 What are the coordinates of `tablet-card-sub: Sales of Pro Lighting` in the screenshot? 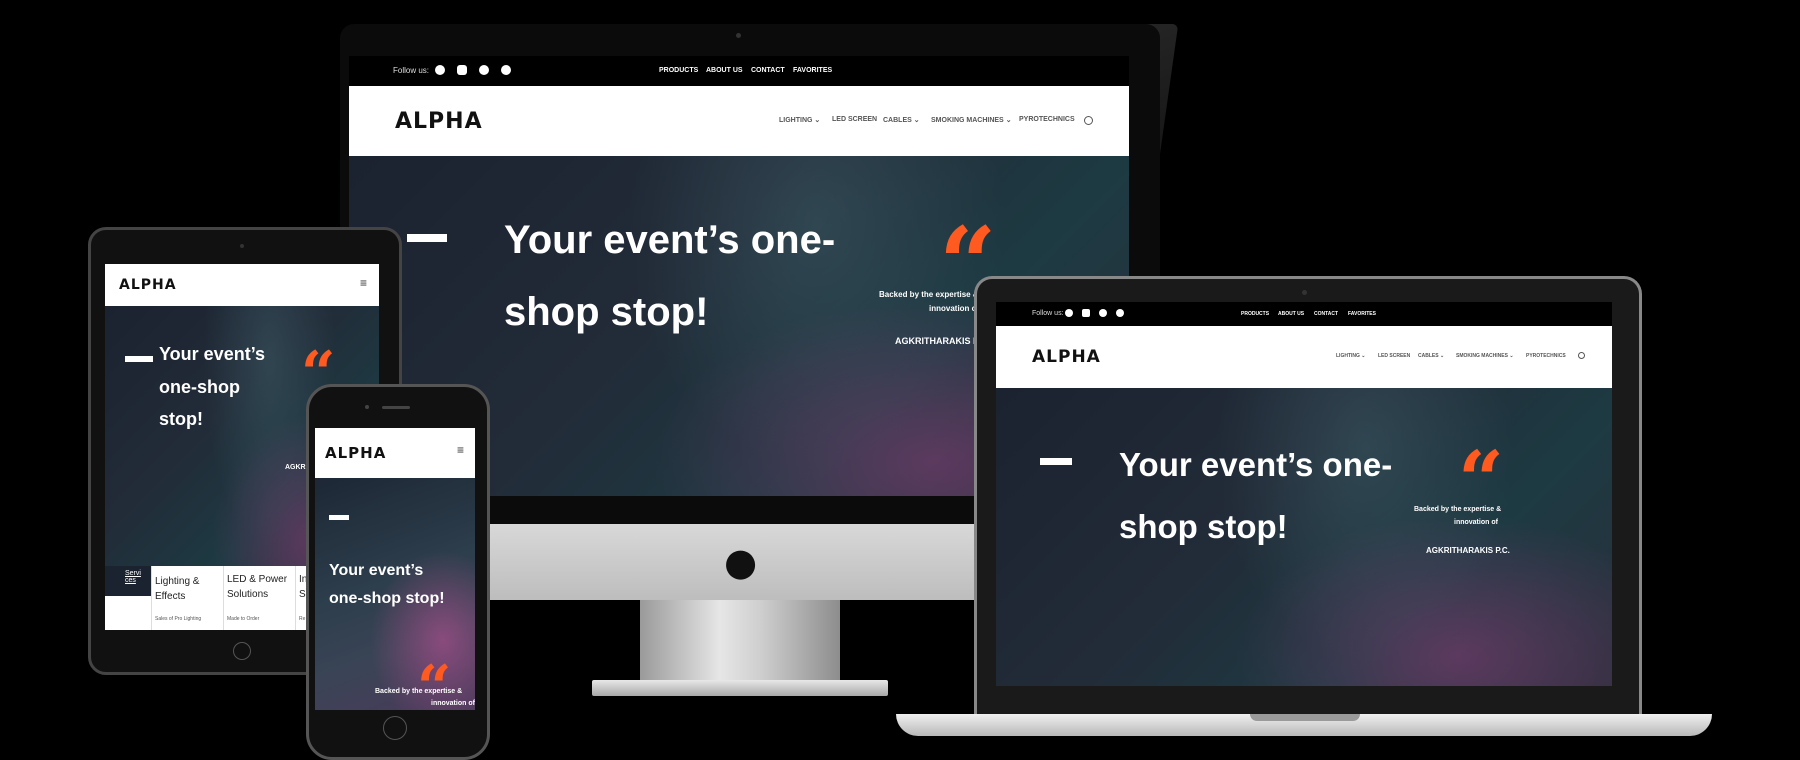 It's located at (178, 619).